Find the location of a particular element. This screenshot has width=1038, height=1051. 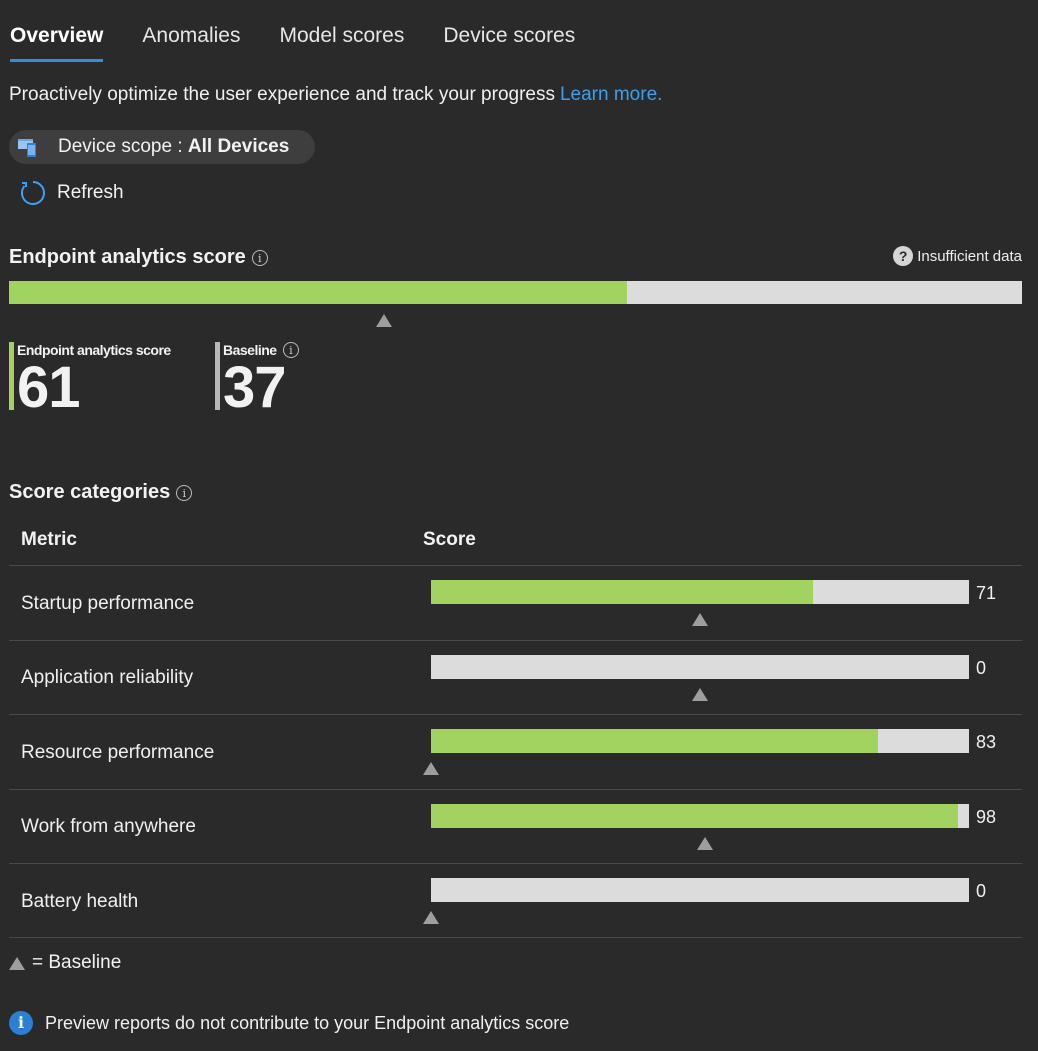

score-indicator-line is located at coordinates (11, 376).